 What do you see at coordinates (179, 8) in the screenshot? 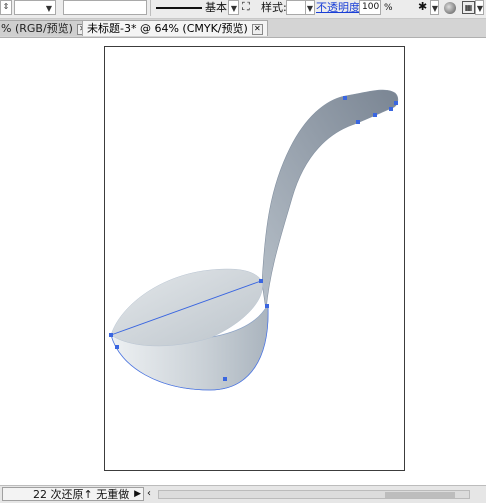
I see `brush-stroke-preview` at bounding box center [179, 8].